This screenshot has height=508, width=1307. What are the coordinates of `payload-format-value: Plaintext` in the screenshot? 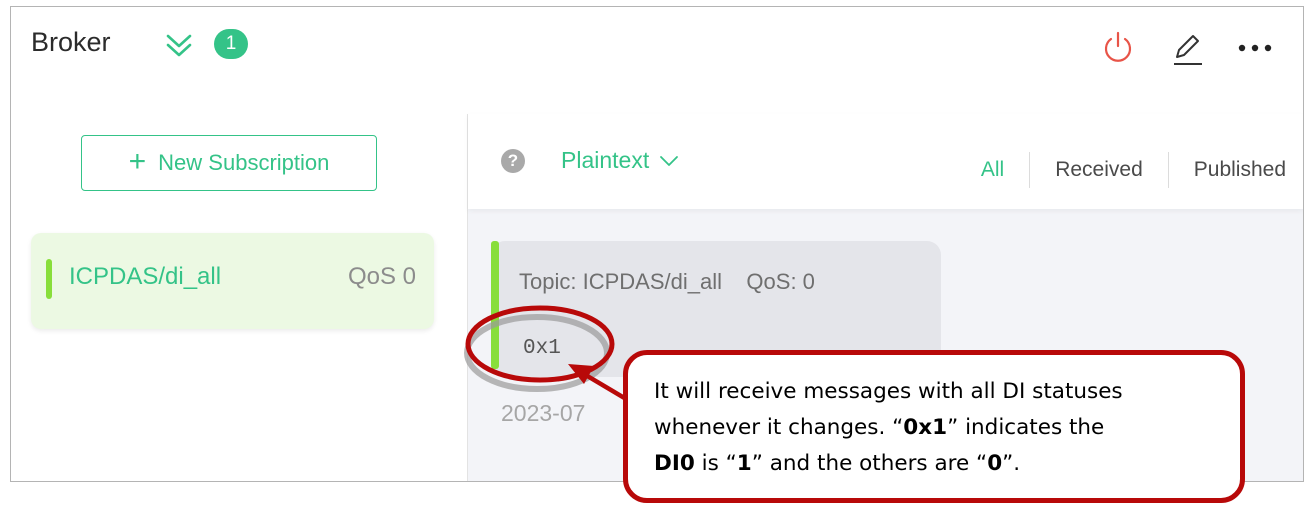 It's located at (605, 160).